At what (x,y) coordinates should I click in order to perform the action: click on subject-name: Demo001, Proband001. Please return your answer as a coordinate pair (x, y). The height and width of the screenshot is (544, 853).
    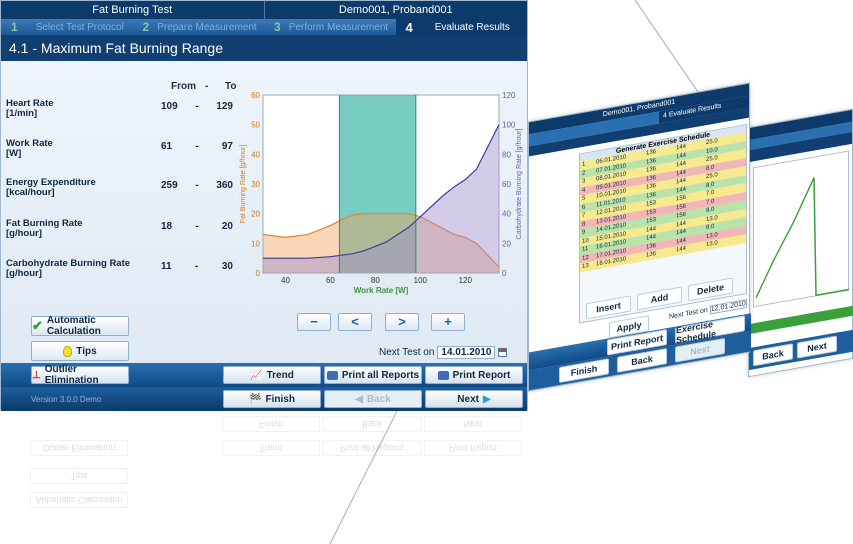
    Looking at the image, I should click on (395, 10).